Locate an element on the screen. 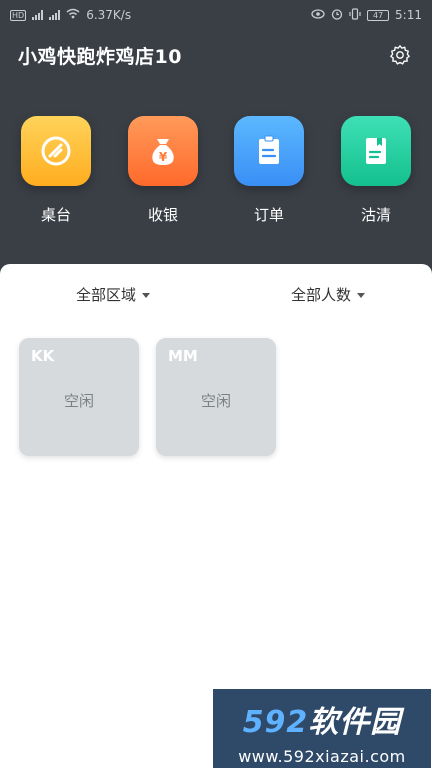 The height and width of the screenshot is (768, 432). alarm-icon is located at coordinates (337, 15).